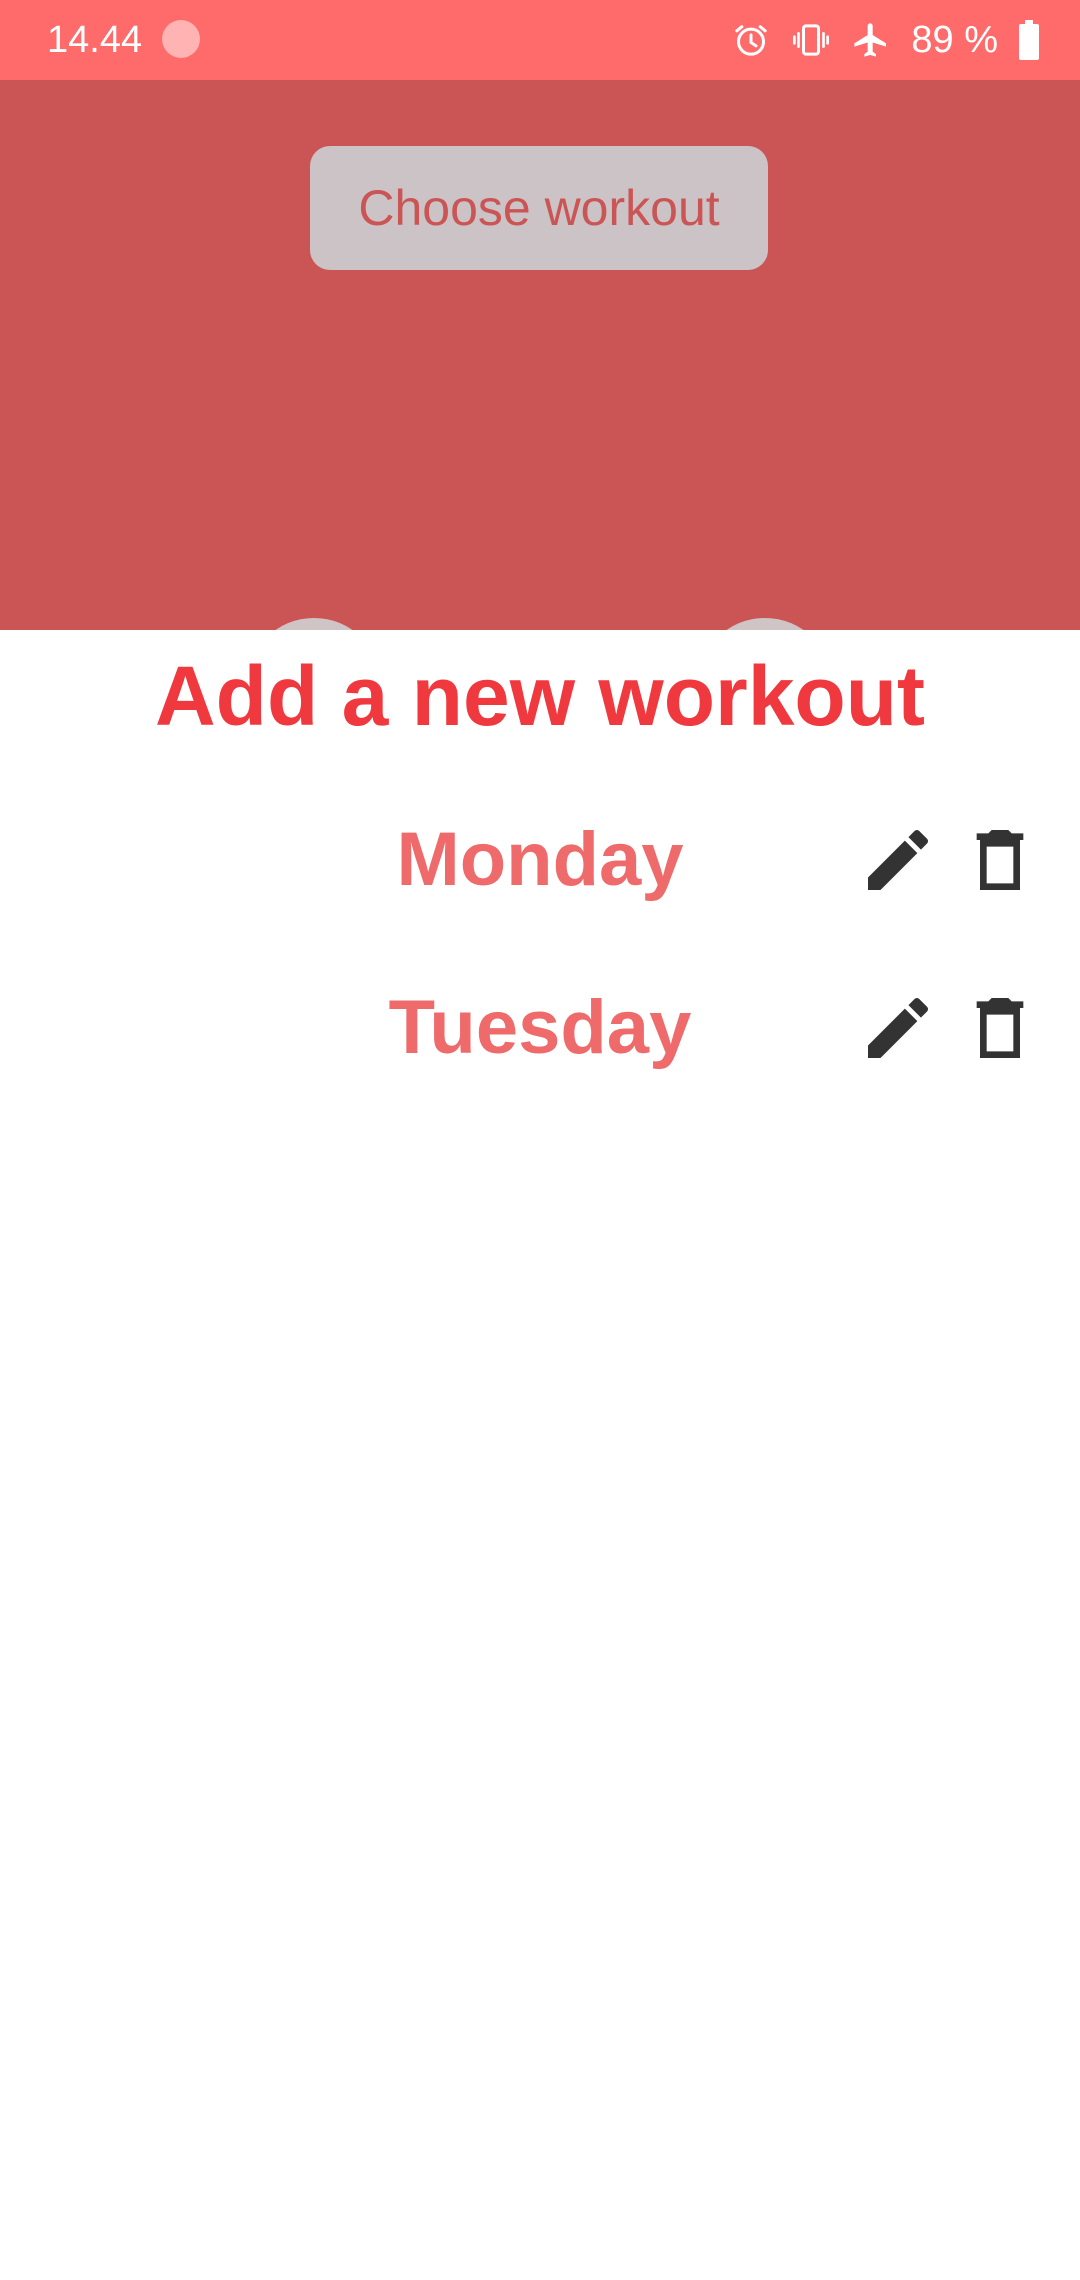 This screenshot has height=2280, width=1080. I want to click on workout-row-monday: Monday, so click(540, 860).